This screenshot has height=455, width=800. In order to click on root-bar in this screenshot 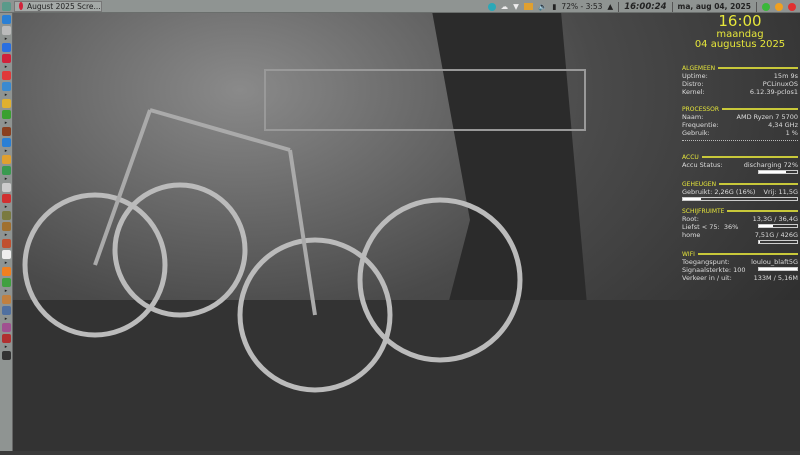, I will do `click(778, 225)`.